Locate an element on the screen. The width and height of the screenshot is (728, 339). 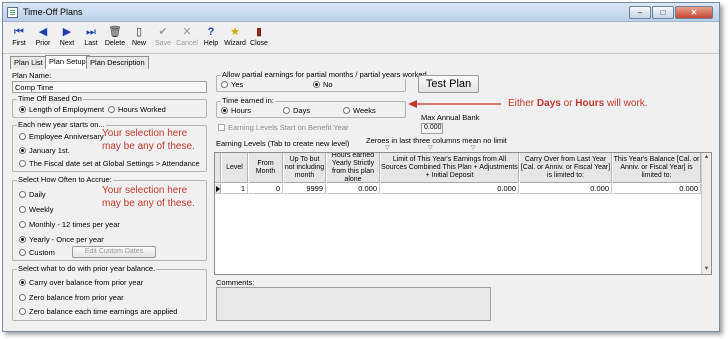
option-january-1st: January 1st. is located at coordinates (44, 151).